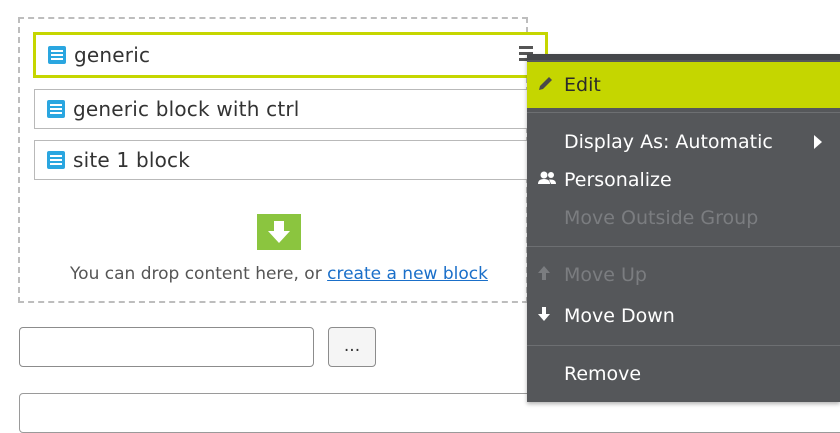  What do you see at coordinates (683, 85) in the screenshot?
I see `menu-item-edit: Edit` at bounding box center [683, 85].